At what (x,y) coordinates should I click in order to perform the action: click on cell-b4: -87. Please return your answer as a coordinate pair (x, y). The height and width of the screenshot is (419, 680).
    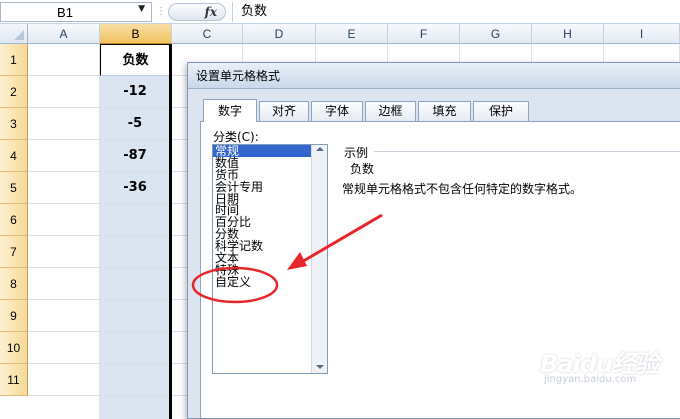
    Looking at the image, I should click on (135, 156).